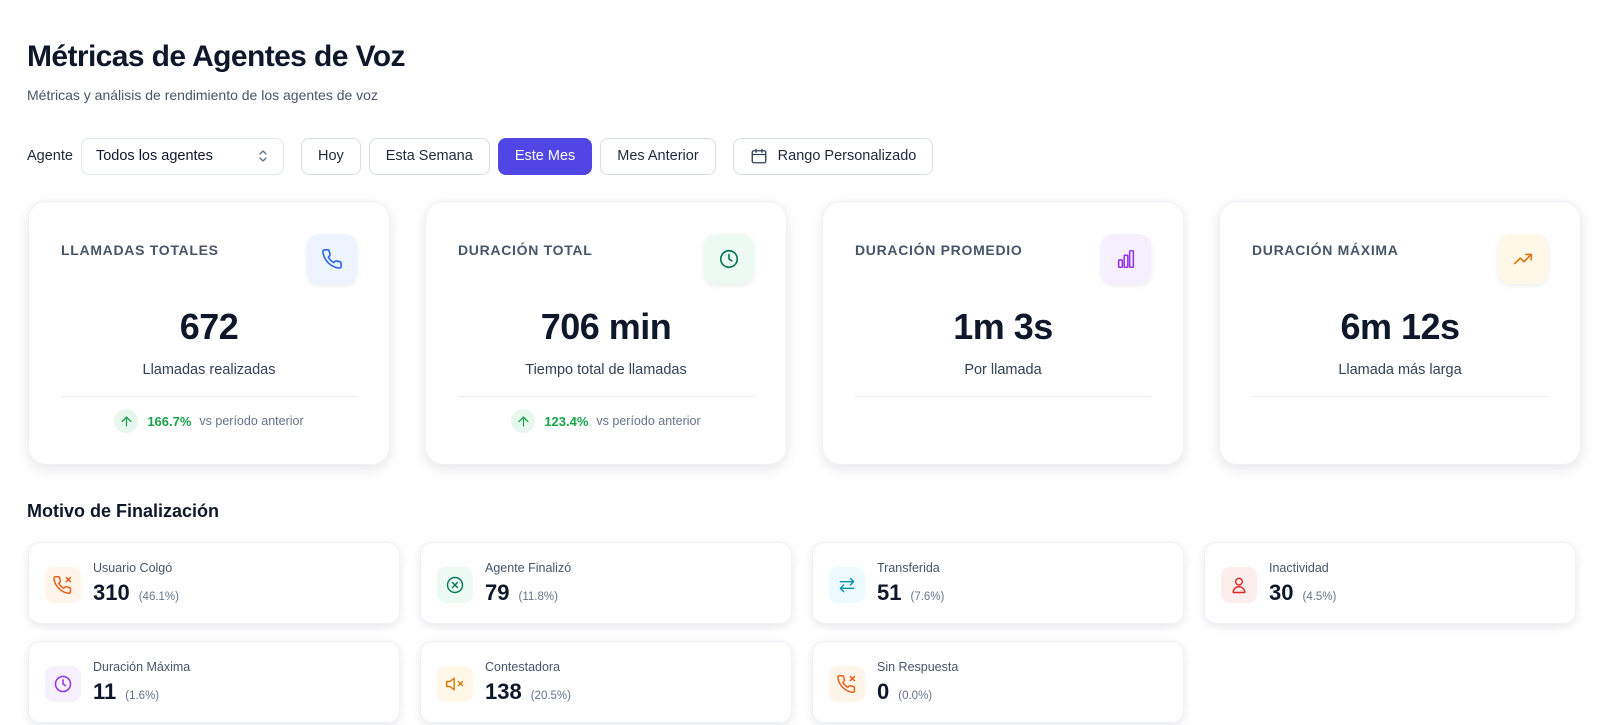  What do you see at coordinates (1003, 326) in the screenshot?
I see `stat-value: 1m 3s` at bounding box center [1003, 326].